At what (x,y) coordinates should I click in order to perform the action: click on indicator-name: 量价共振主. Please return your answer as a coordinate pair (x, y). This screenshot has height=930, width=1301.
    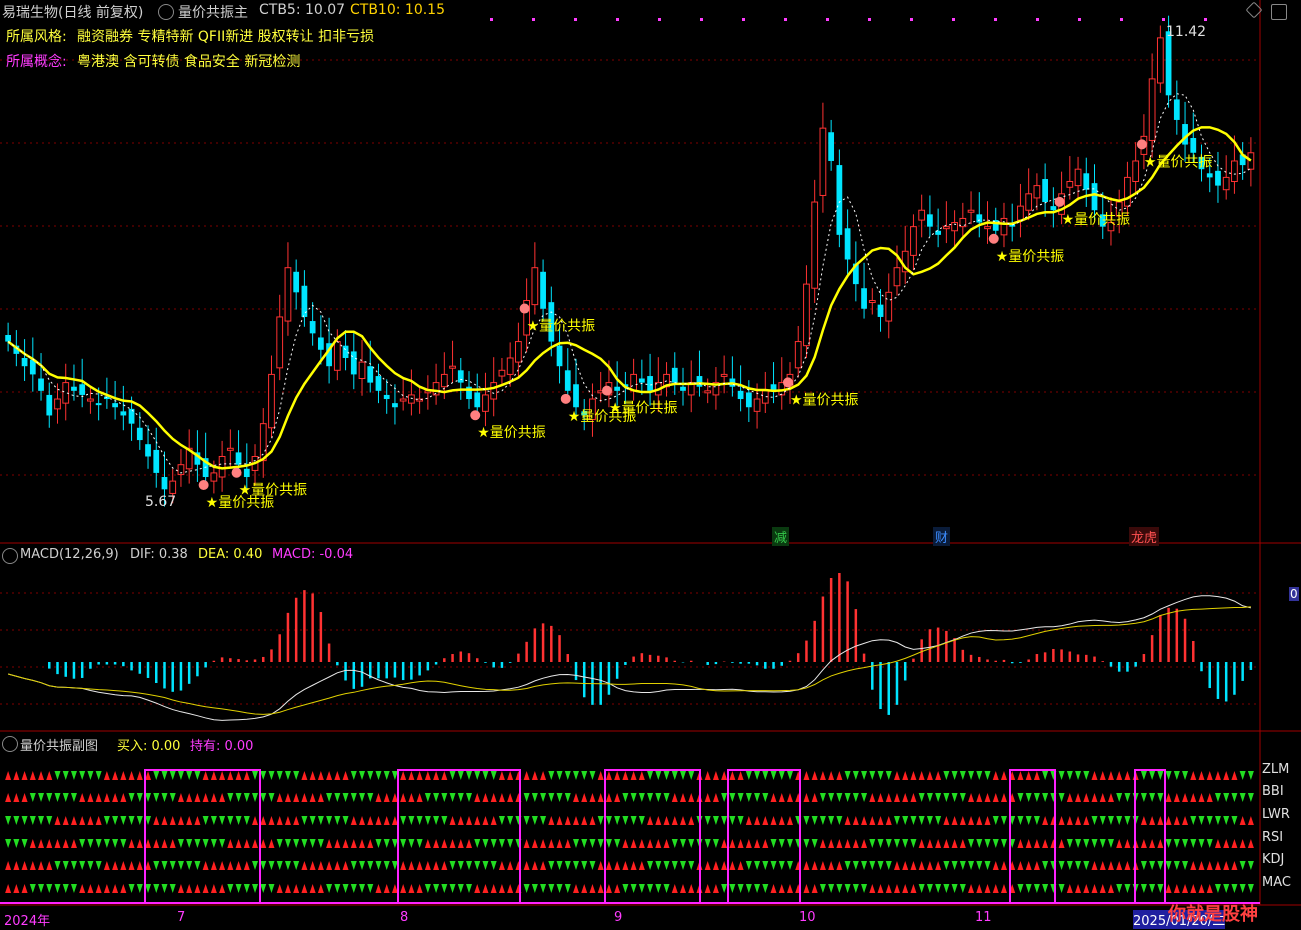
    Looking at the image, I should click on (213, 12).